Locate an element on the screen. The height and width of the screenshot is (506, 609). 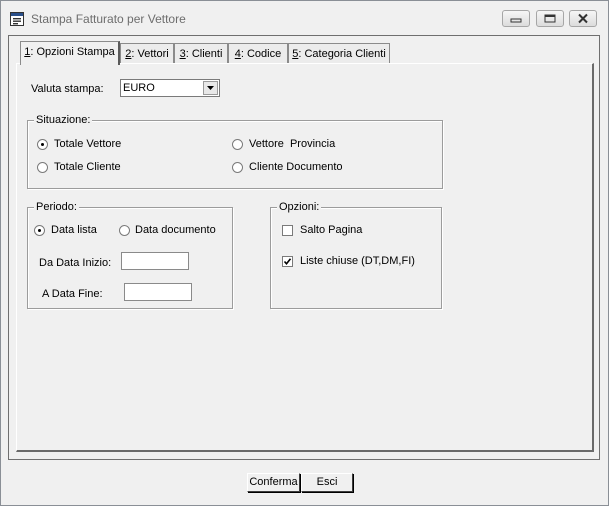
tab-label: : Clienti is located at coordinates (204, 54).